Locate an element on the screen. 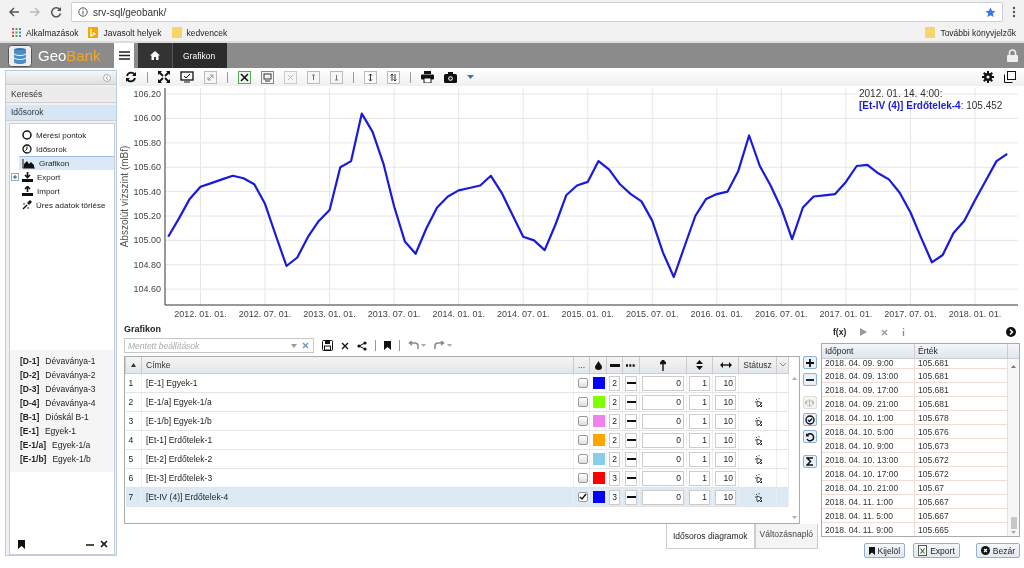 The height and width of the screenshot is (568, 1024). delete-icon is located at coordinates (345, 345).